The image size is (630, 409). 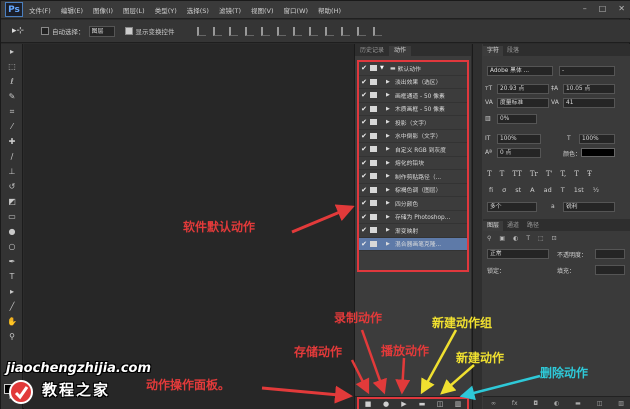 What do you see at coordinates (517, 119) in the screenshot?
I see `vertical-scale-field: 0%` at bounding box center [517, 119].